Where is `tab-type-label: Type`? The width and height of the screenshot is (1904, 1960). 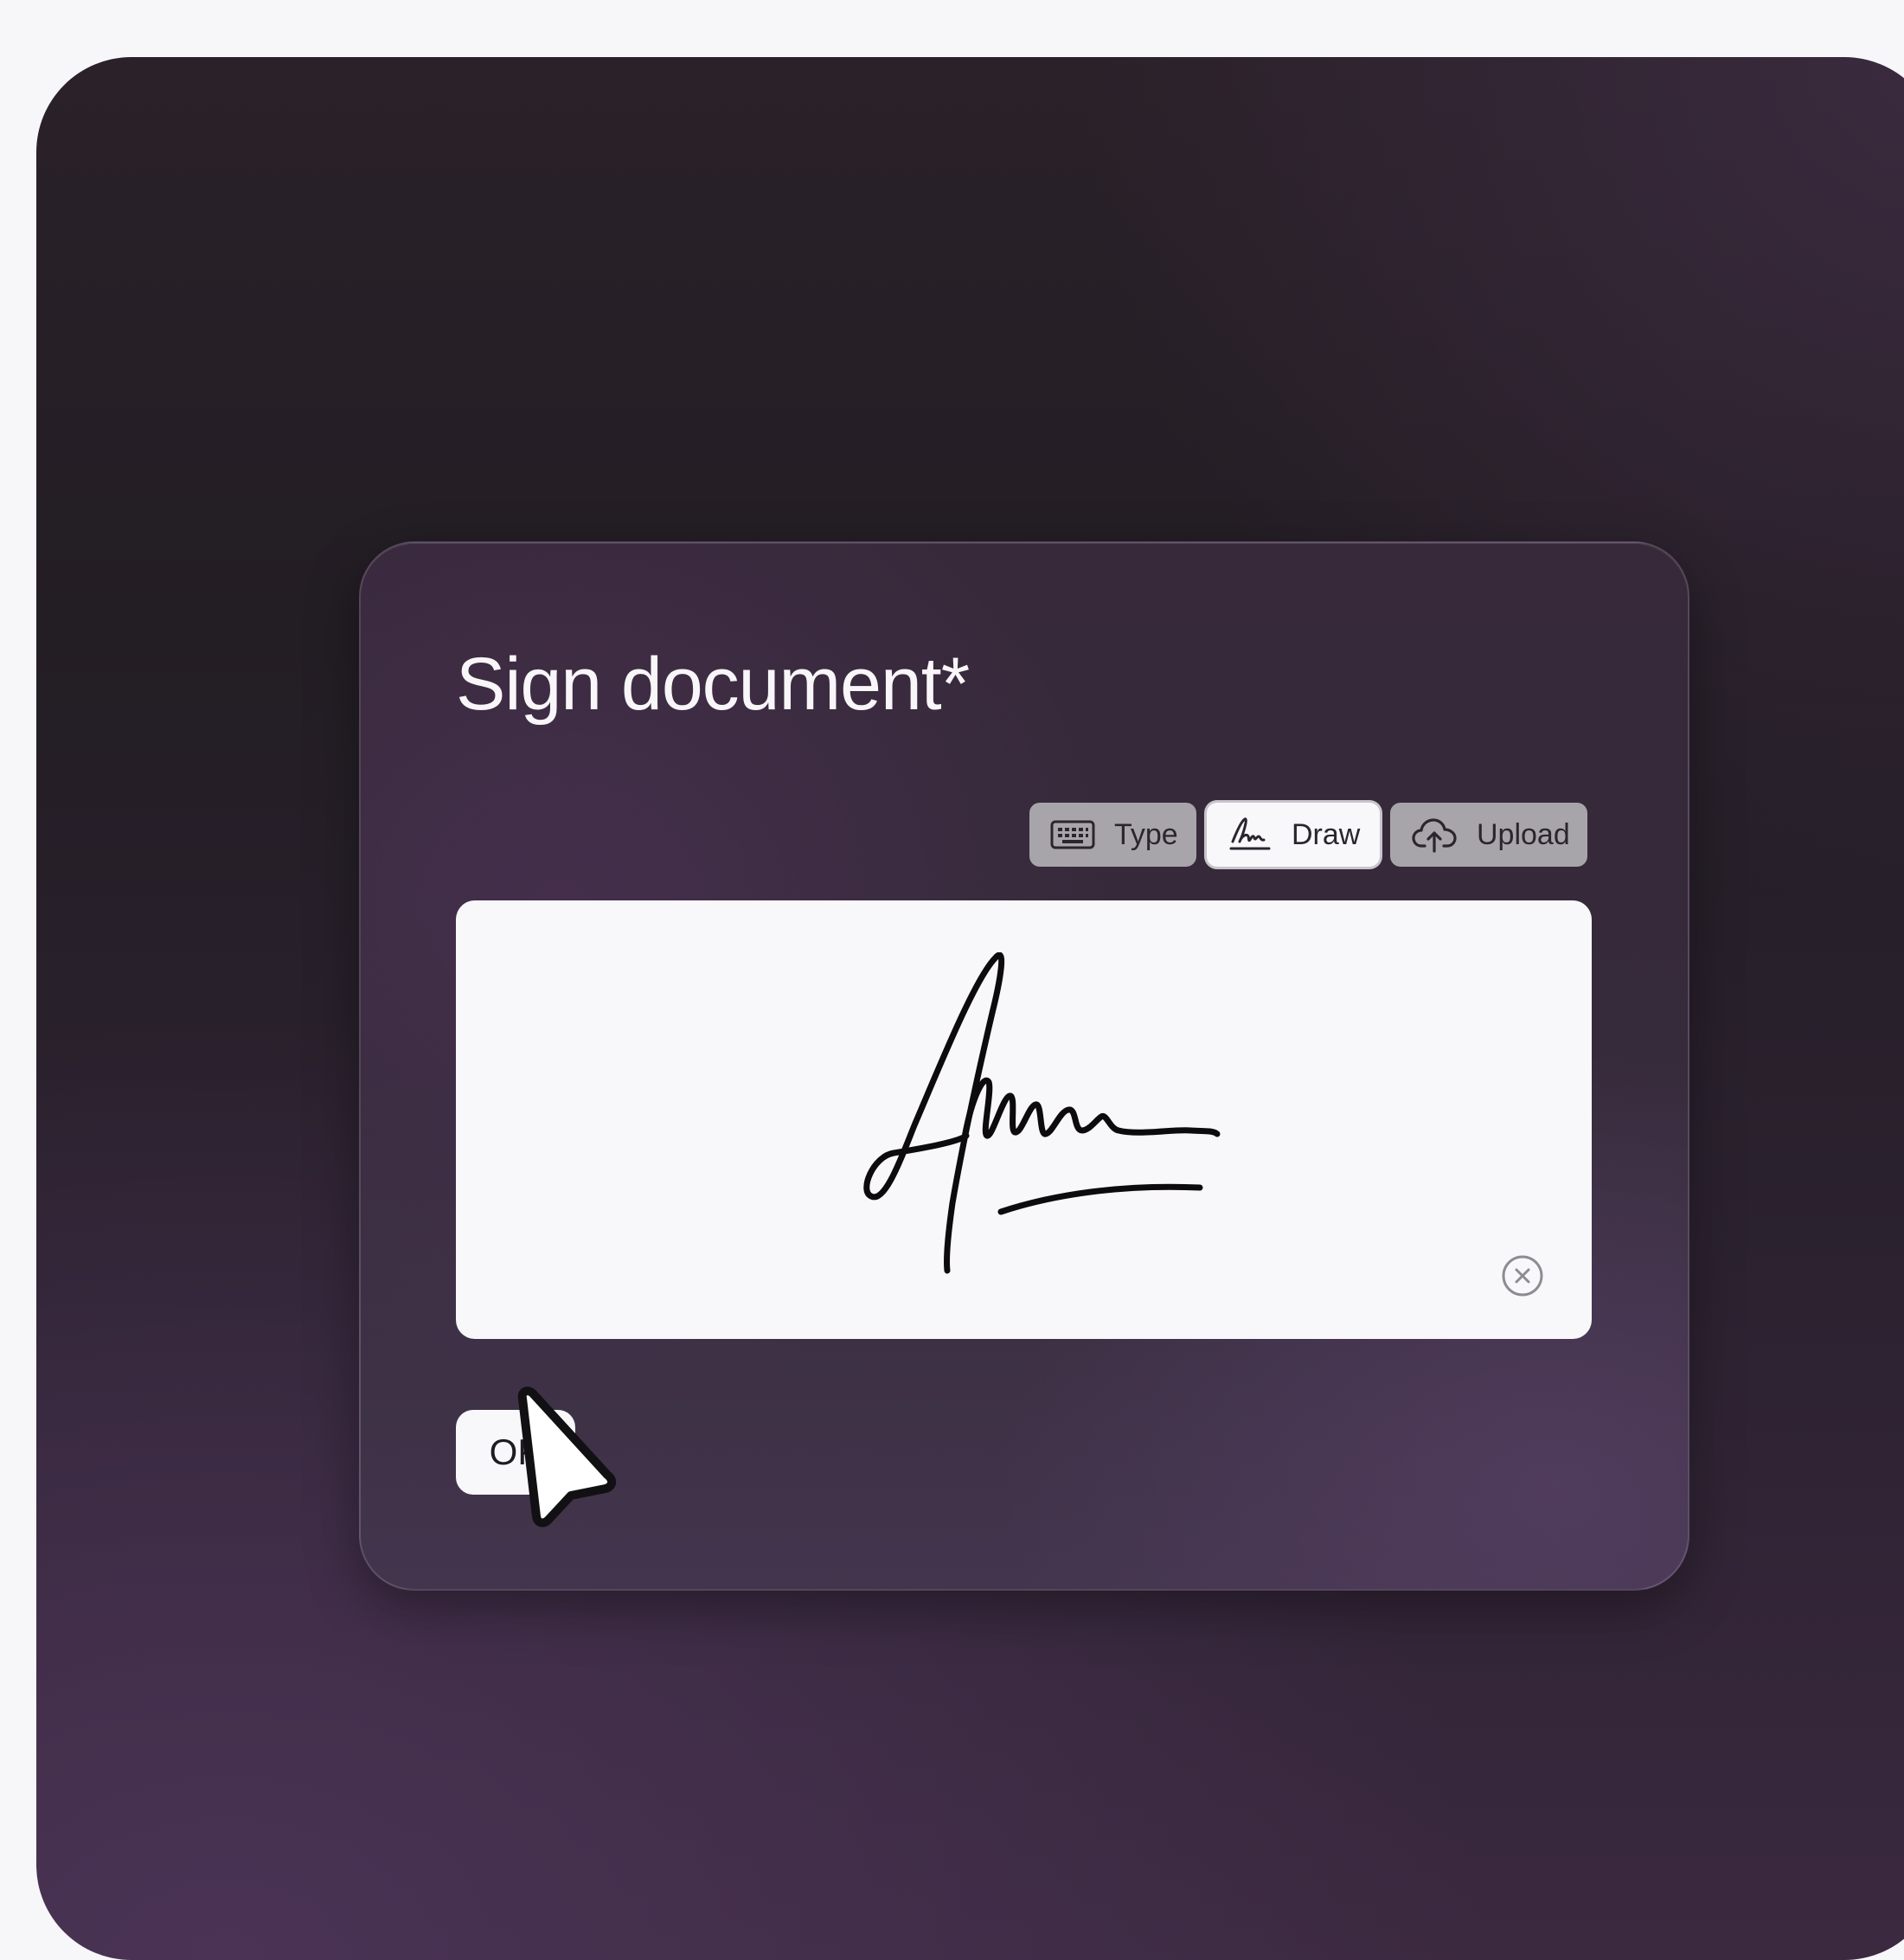 tab-type-label: Type is located at coordinates (1146, 834).